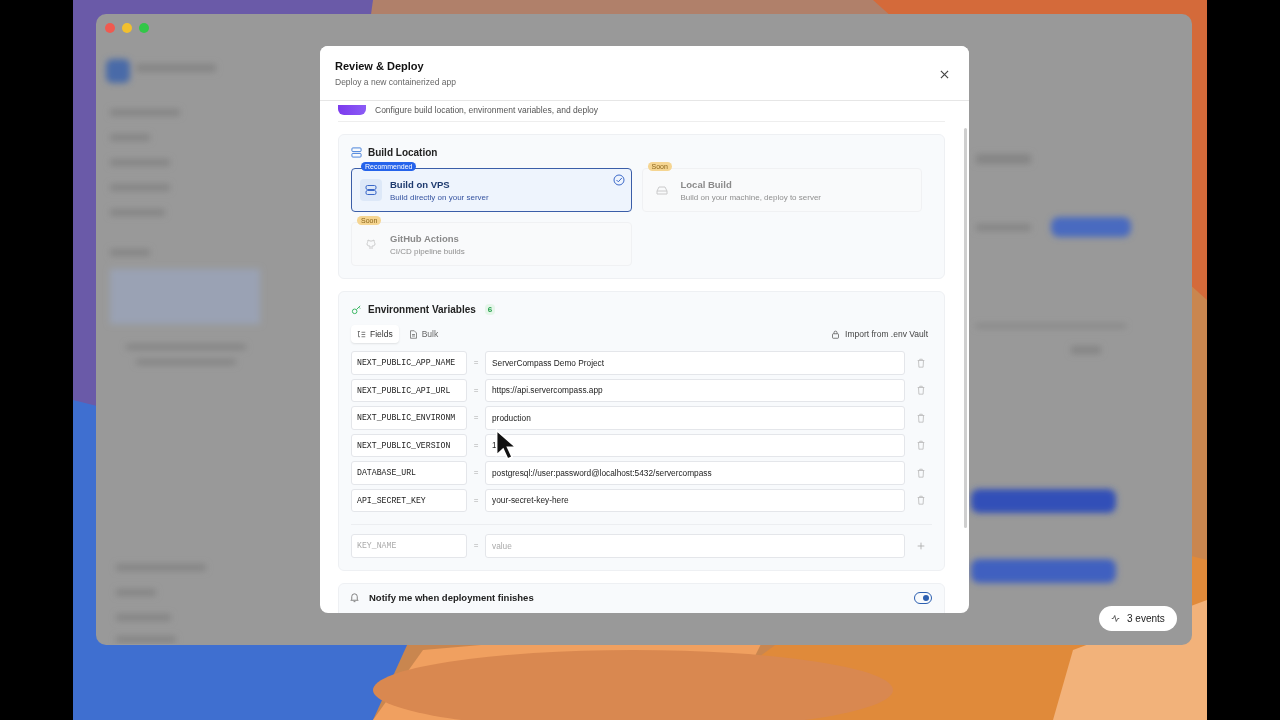  I want to click on window-minimize-icon, so click(127, 28).